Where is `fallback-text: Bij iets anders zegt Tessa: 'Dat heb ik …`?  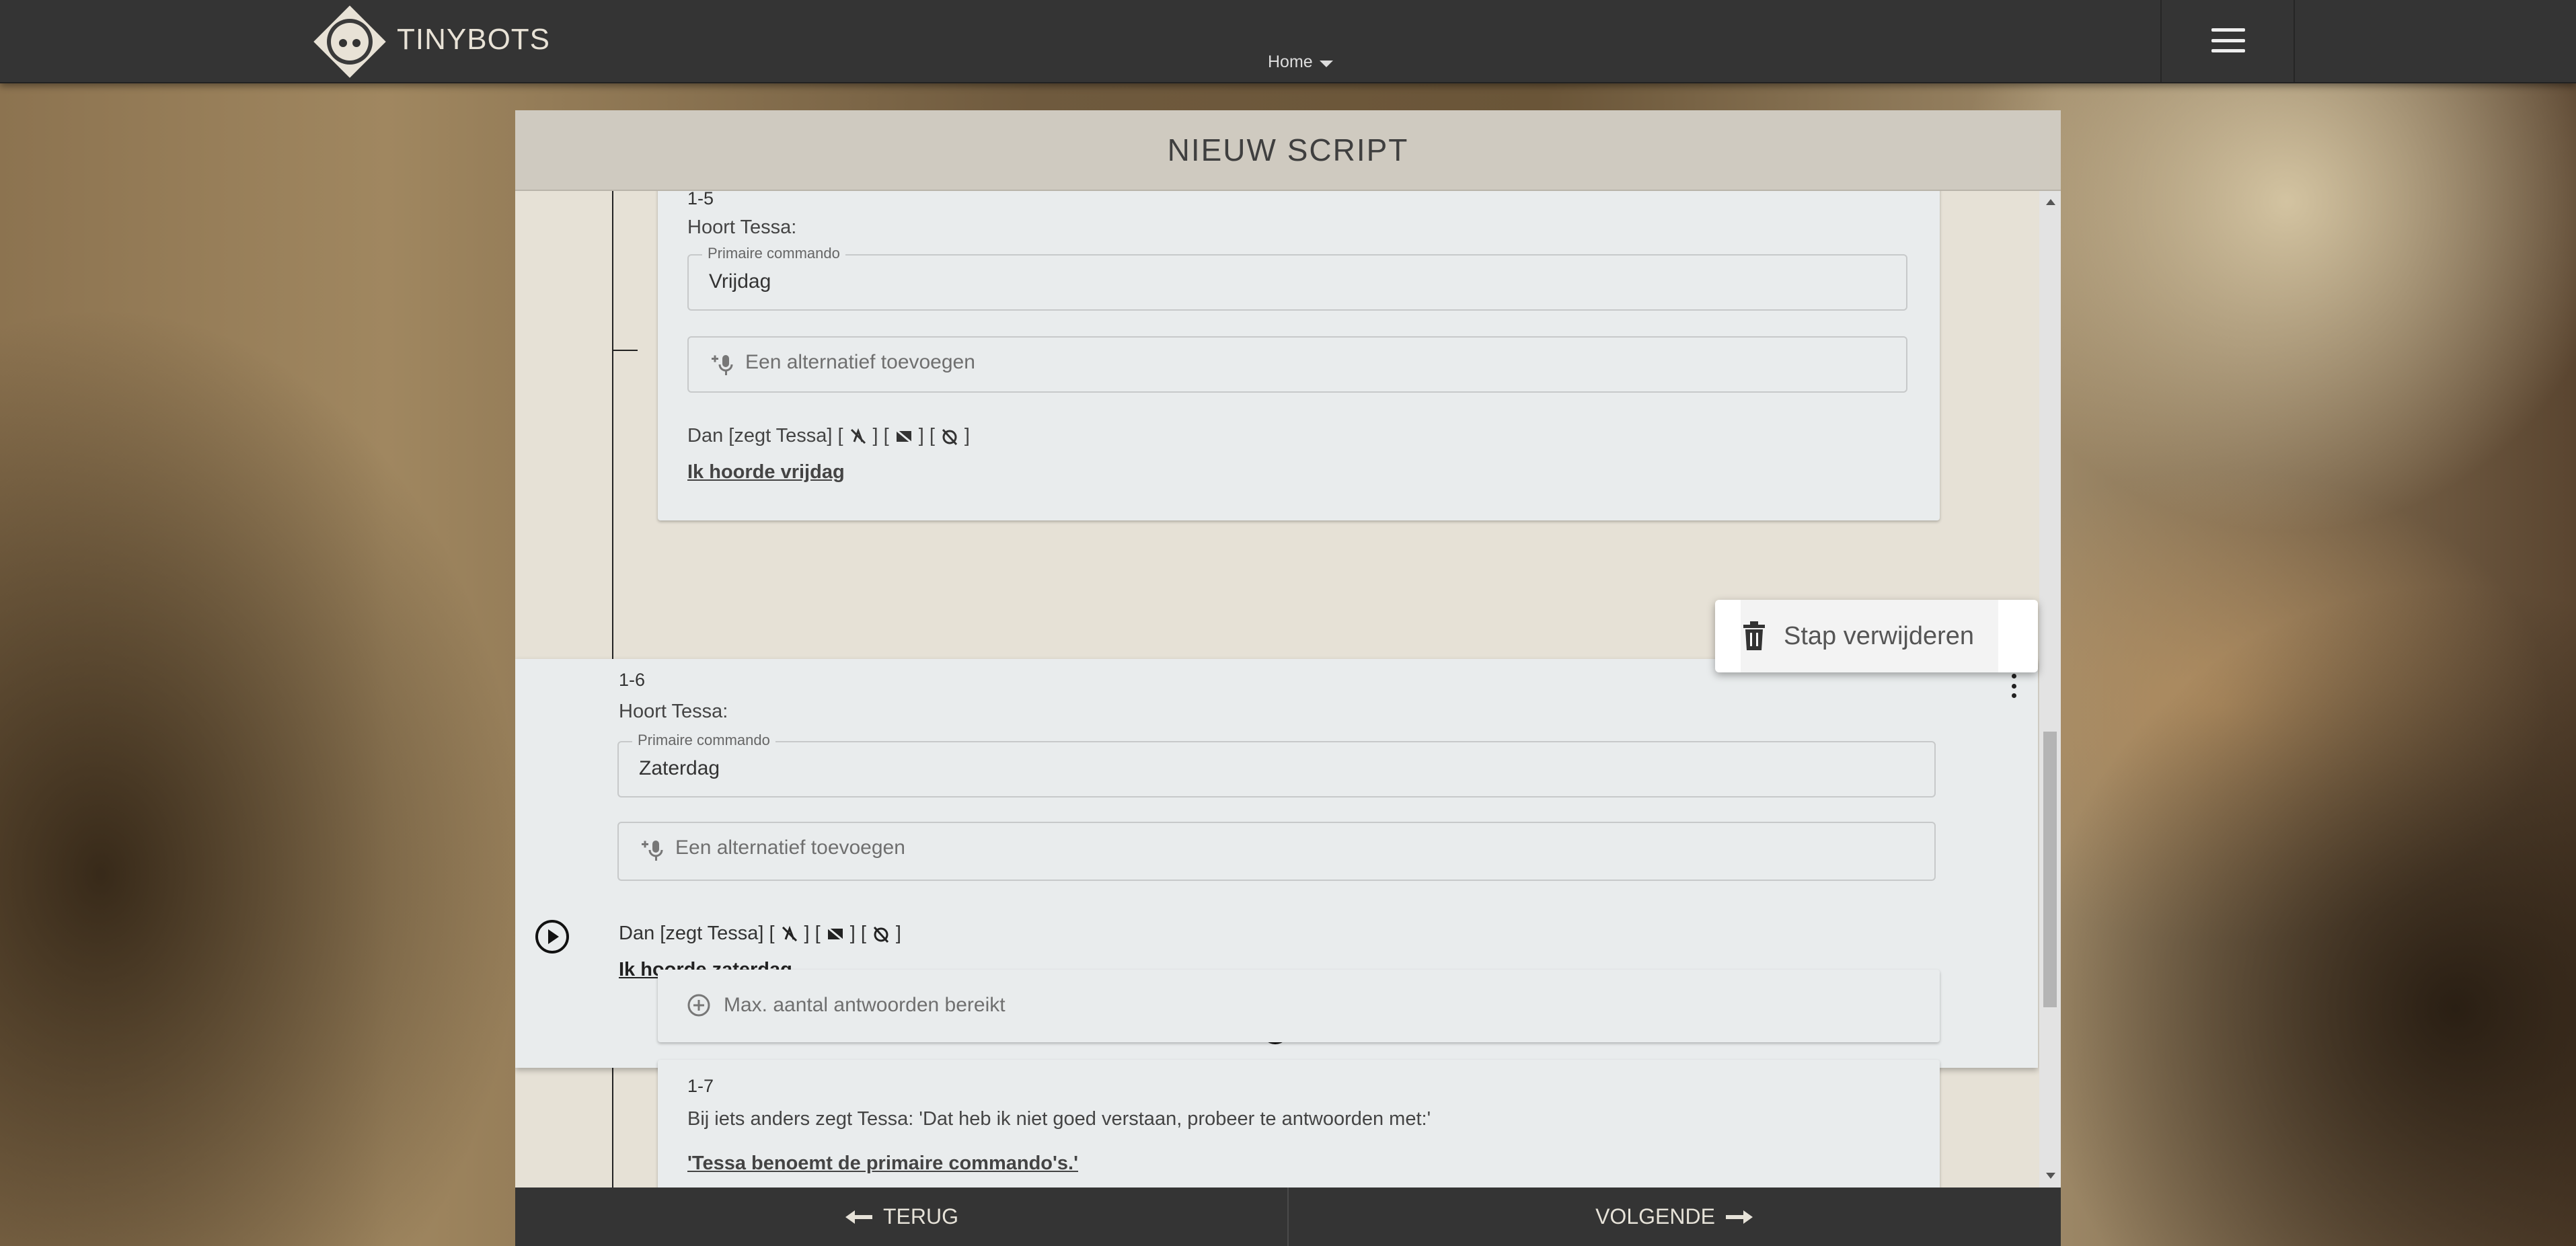
fallback-text: Bij iets anders zegt Tessa: 'Dat heb ik … is located at coordinates (1059, 1119).